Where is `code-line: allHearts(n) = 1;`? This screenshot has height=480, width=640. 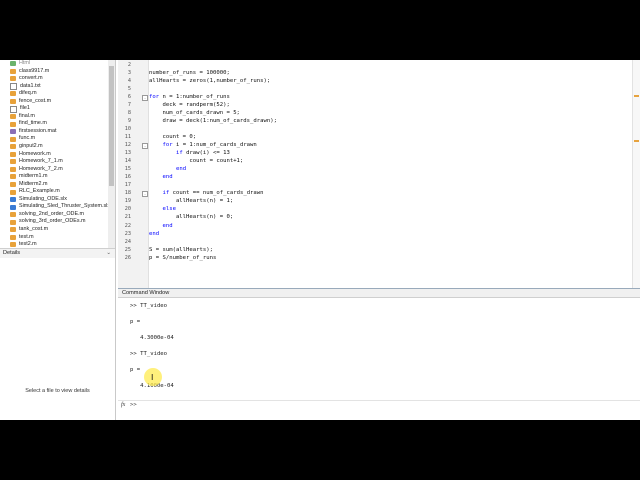
code-line: allHearts(n) = 1; is located at coordinates (191, 201).